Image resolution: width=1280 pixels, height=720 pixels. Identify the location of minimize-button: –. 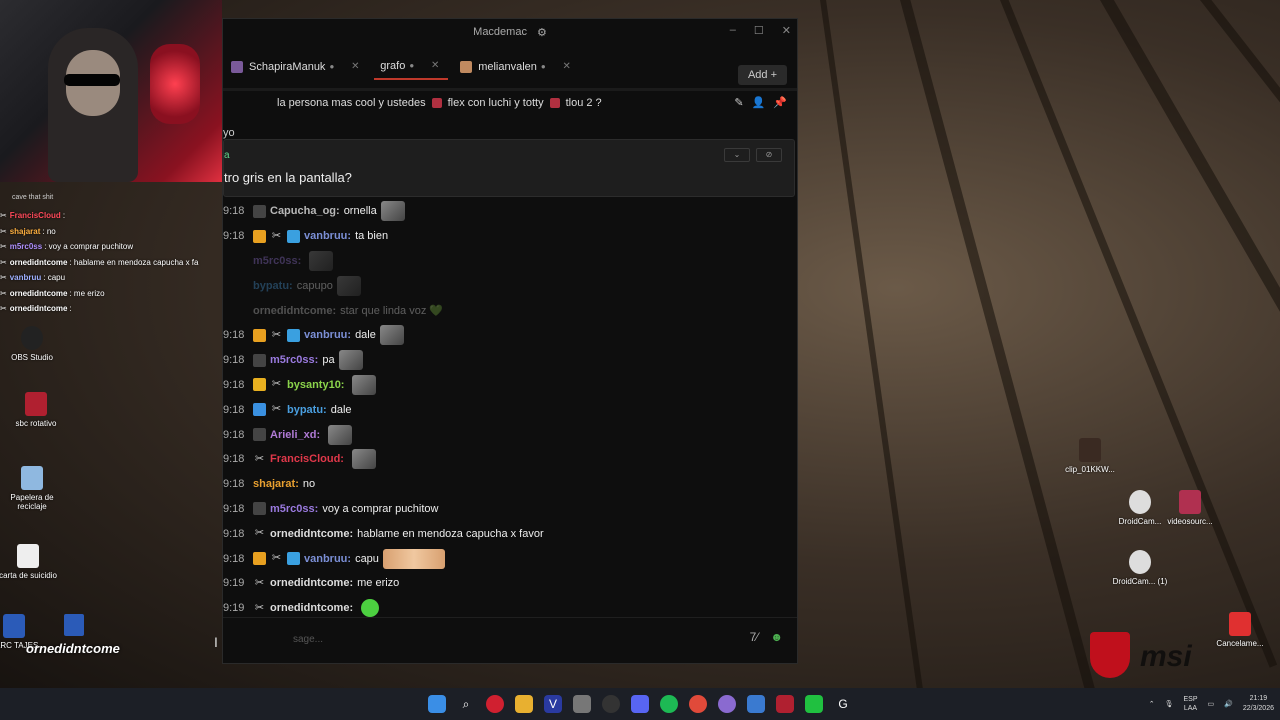
(733, 30).